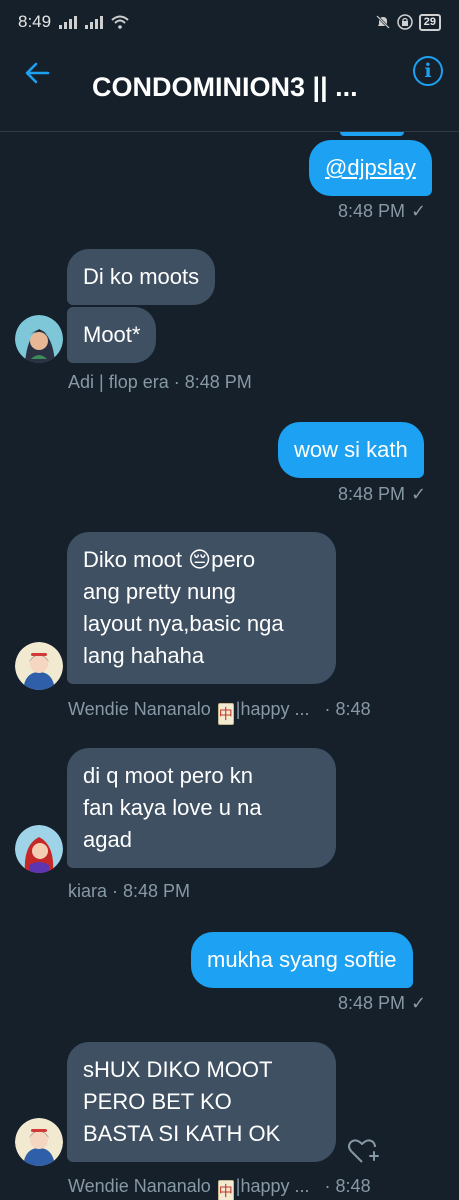 This screenshot has width=459, height=1200. Describe the element at coordinates (172, 807) in the screenshot. I see `message-line: fan kaya love u na` at that location.